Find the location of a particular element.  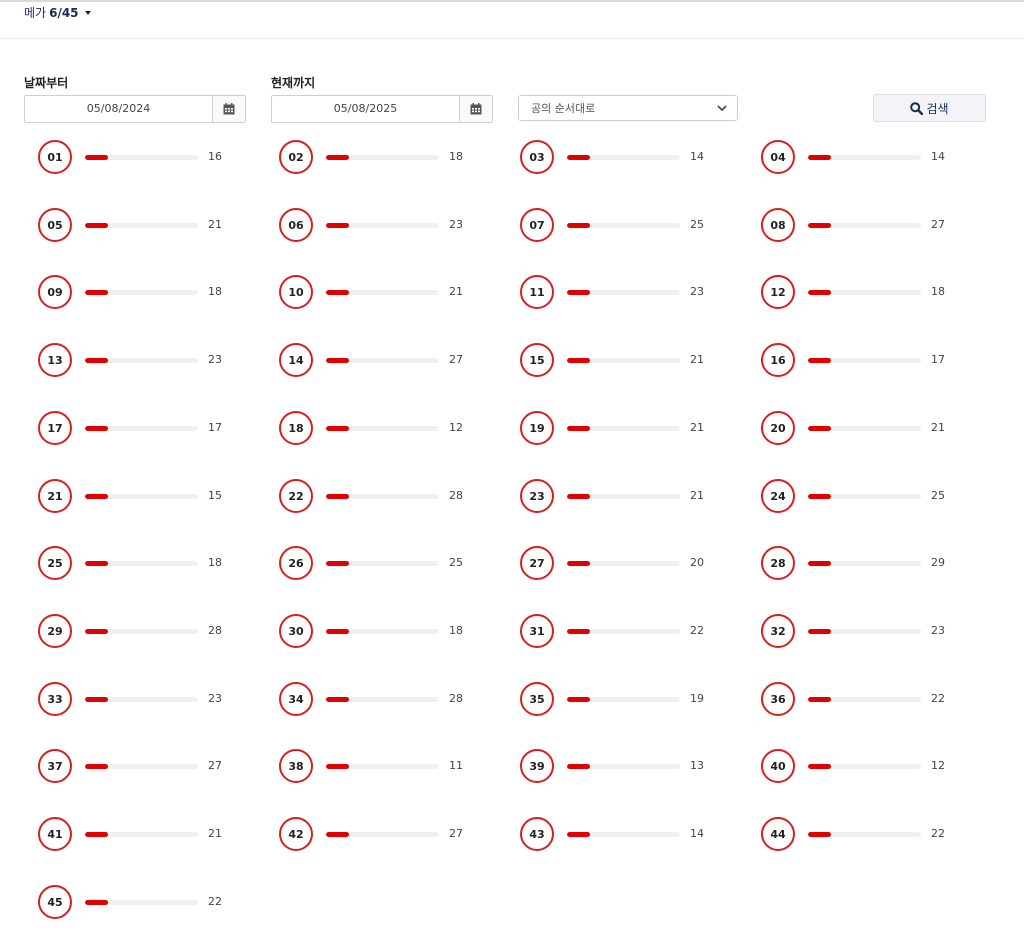

ball-stat-item: 45 22 is located at coordinates (143, 903).